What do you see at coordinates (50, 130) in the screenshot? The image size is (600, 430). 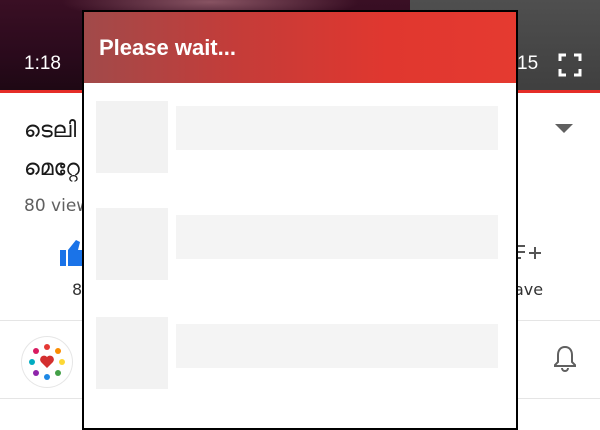 I see `video-title-line-1: ടെലി` at bounding box center [50, 130].